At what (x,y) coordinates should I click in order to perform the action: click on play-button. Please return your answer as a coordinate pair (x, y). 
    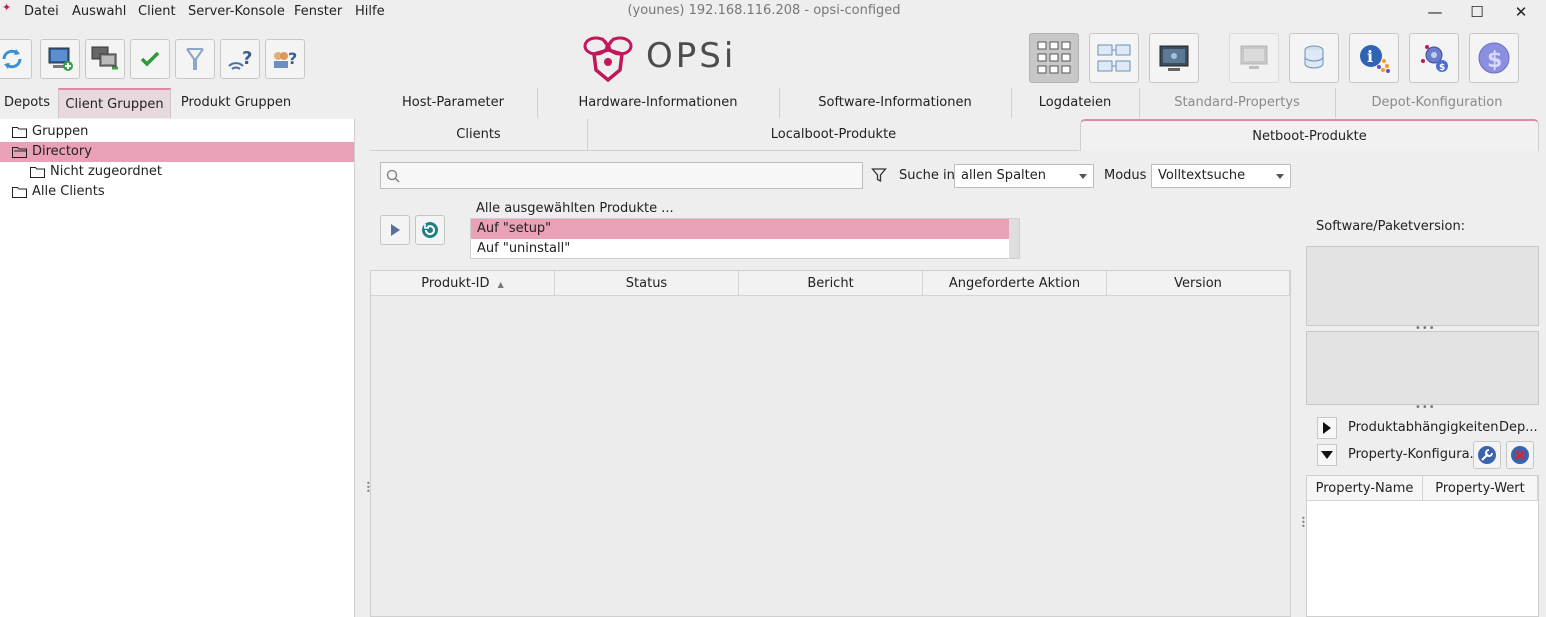
    Looking at the image, I should click on (395, 230).